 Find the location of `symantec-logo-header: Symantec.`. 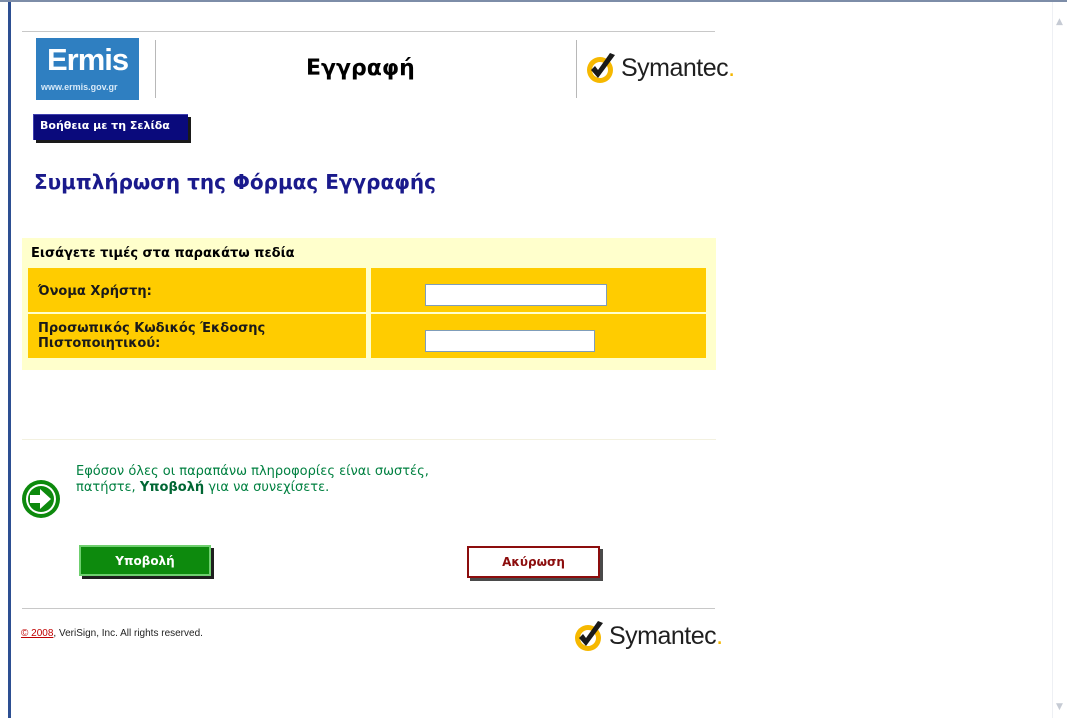

symantec-logo-header: Symantec. is located at coordinates (659, 68).